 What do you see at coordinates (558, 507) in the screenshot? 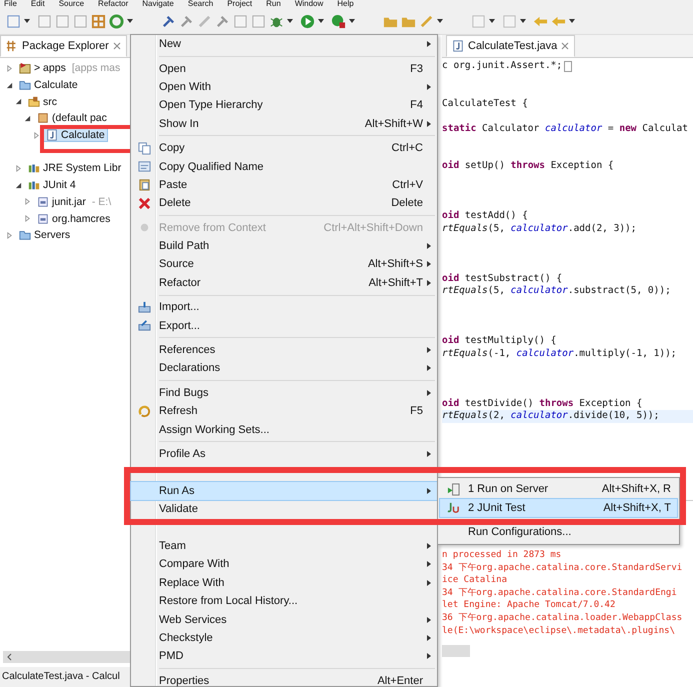
I see `menu-item: 2 JUnit Test Alt+Shift+X, T` at bounding box center [558, 507].